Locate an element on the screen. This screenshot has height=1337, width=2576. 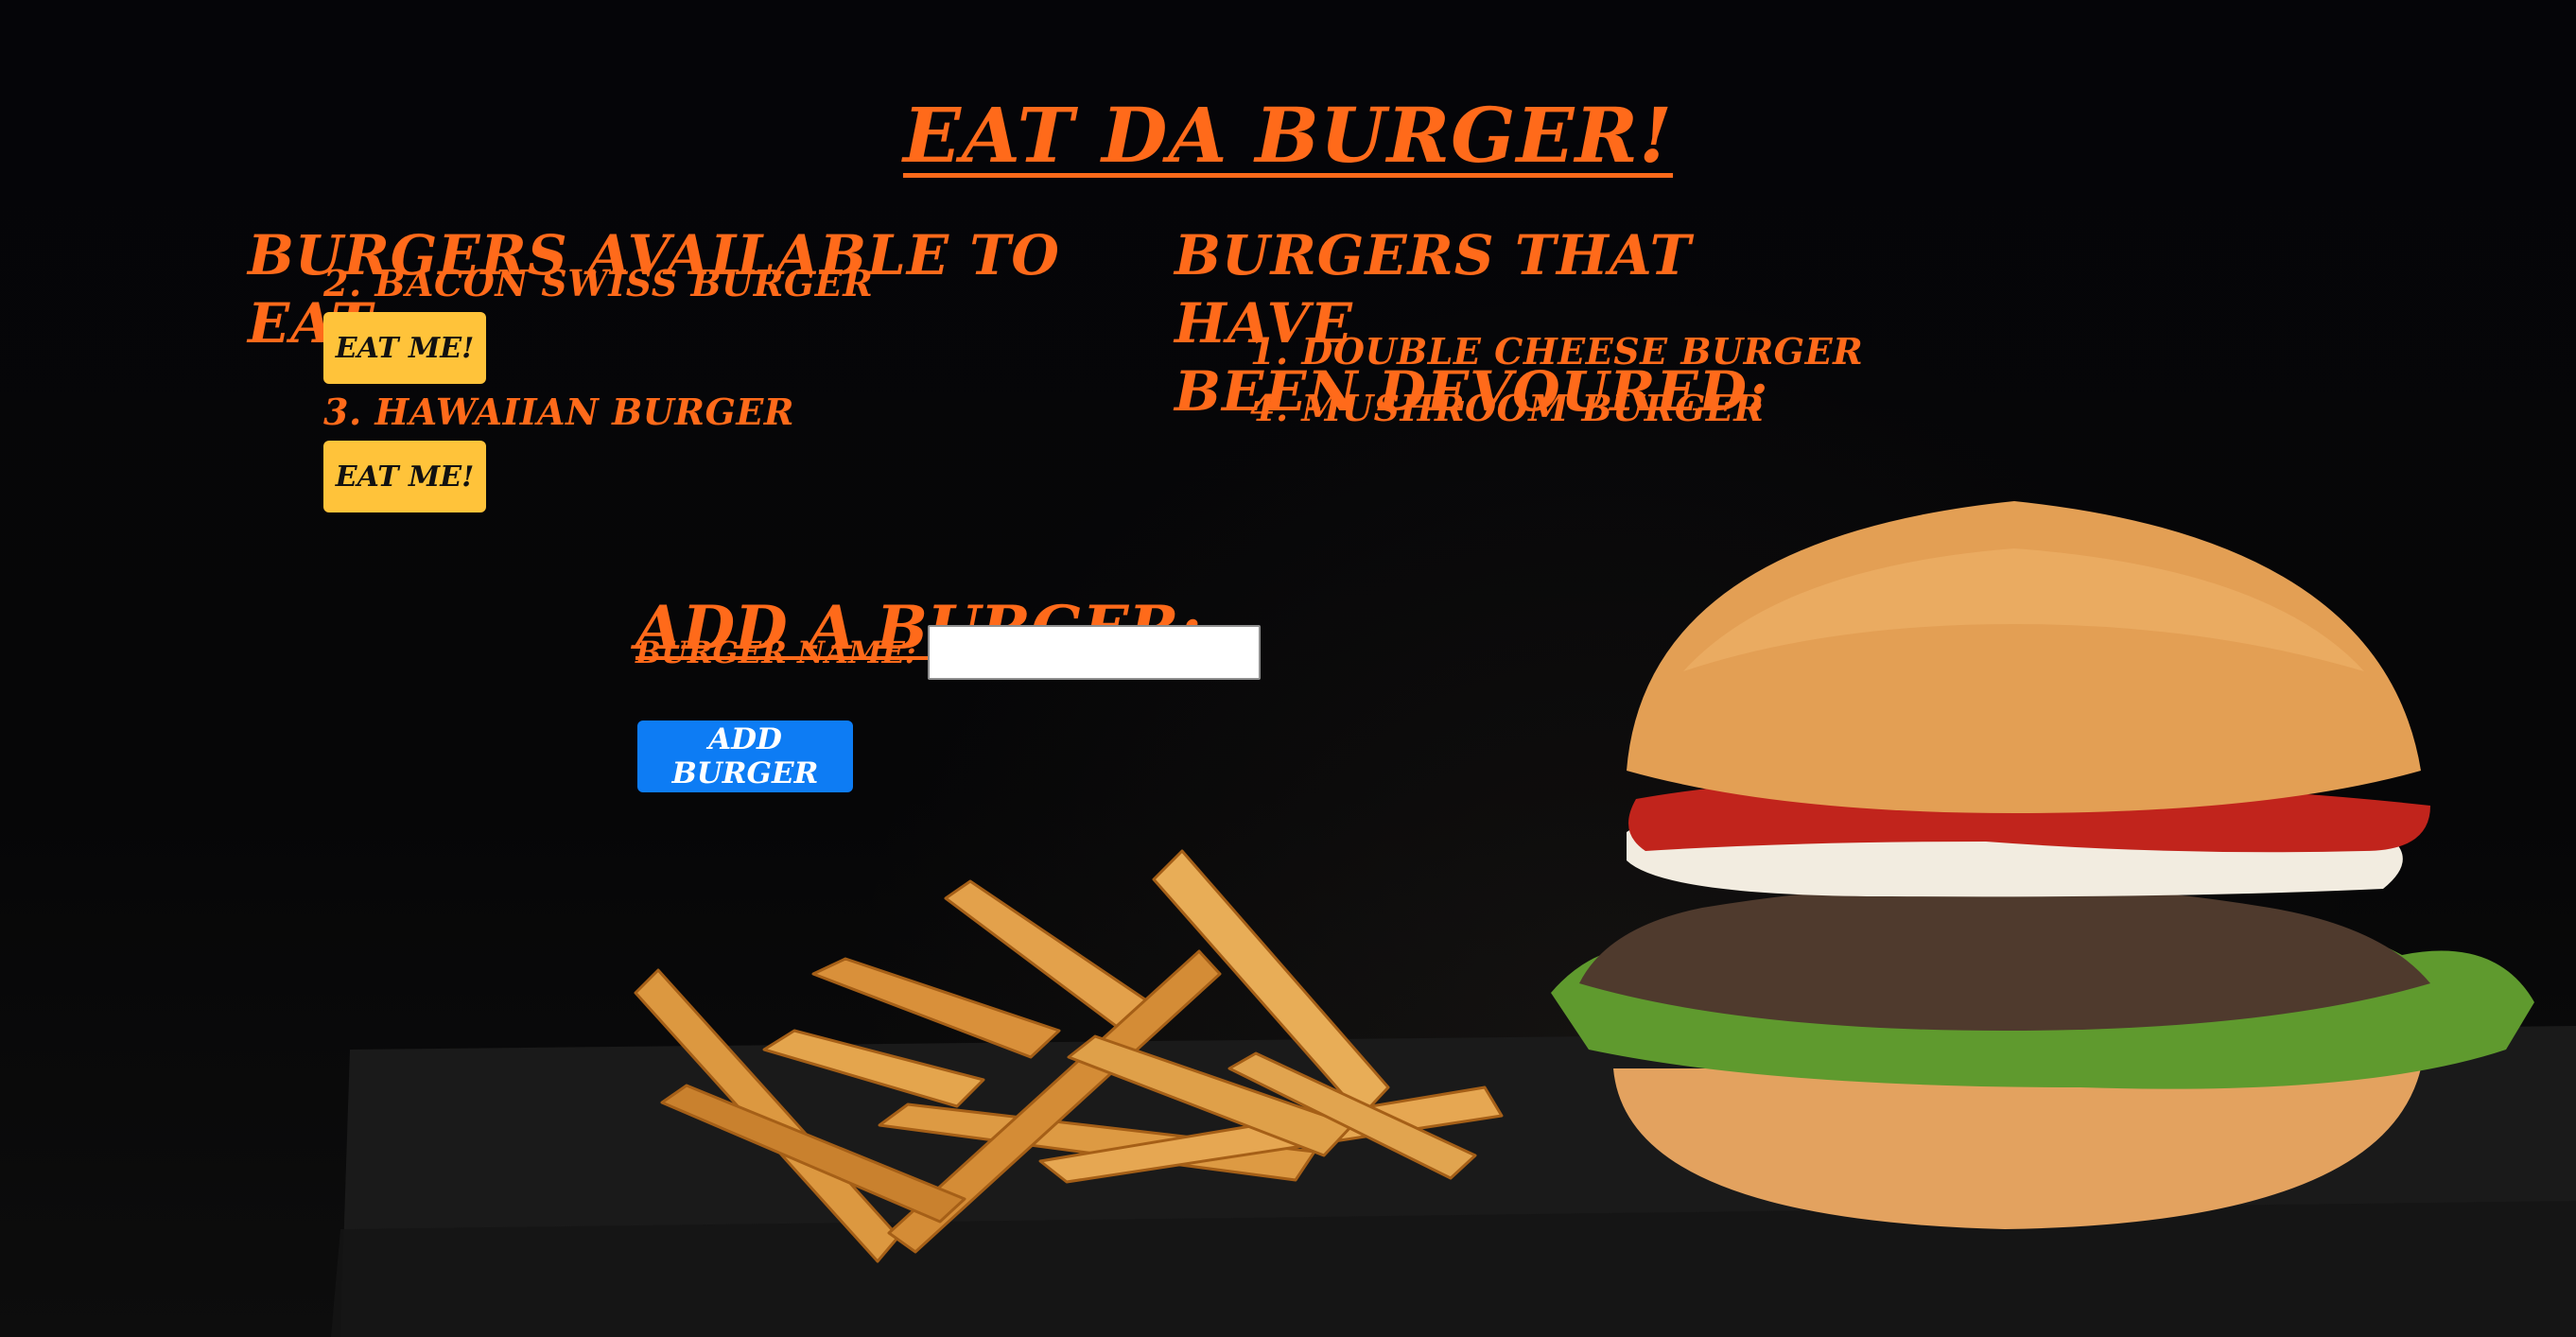
burger-name-input is located at coordinates (1094, 652).